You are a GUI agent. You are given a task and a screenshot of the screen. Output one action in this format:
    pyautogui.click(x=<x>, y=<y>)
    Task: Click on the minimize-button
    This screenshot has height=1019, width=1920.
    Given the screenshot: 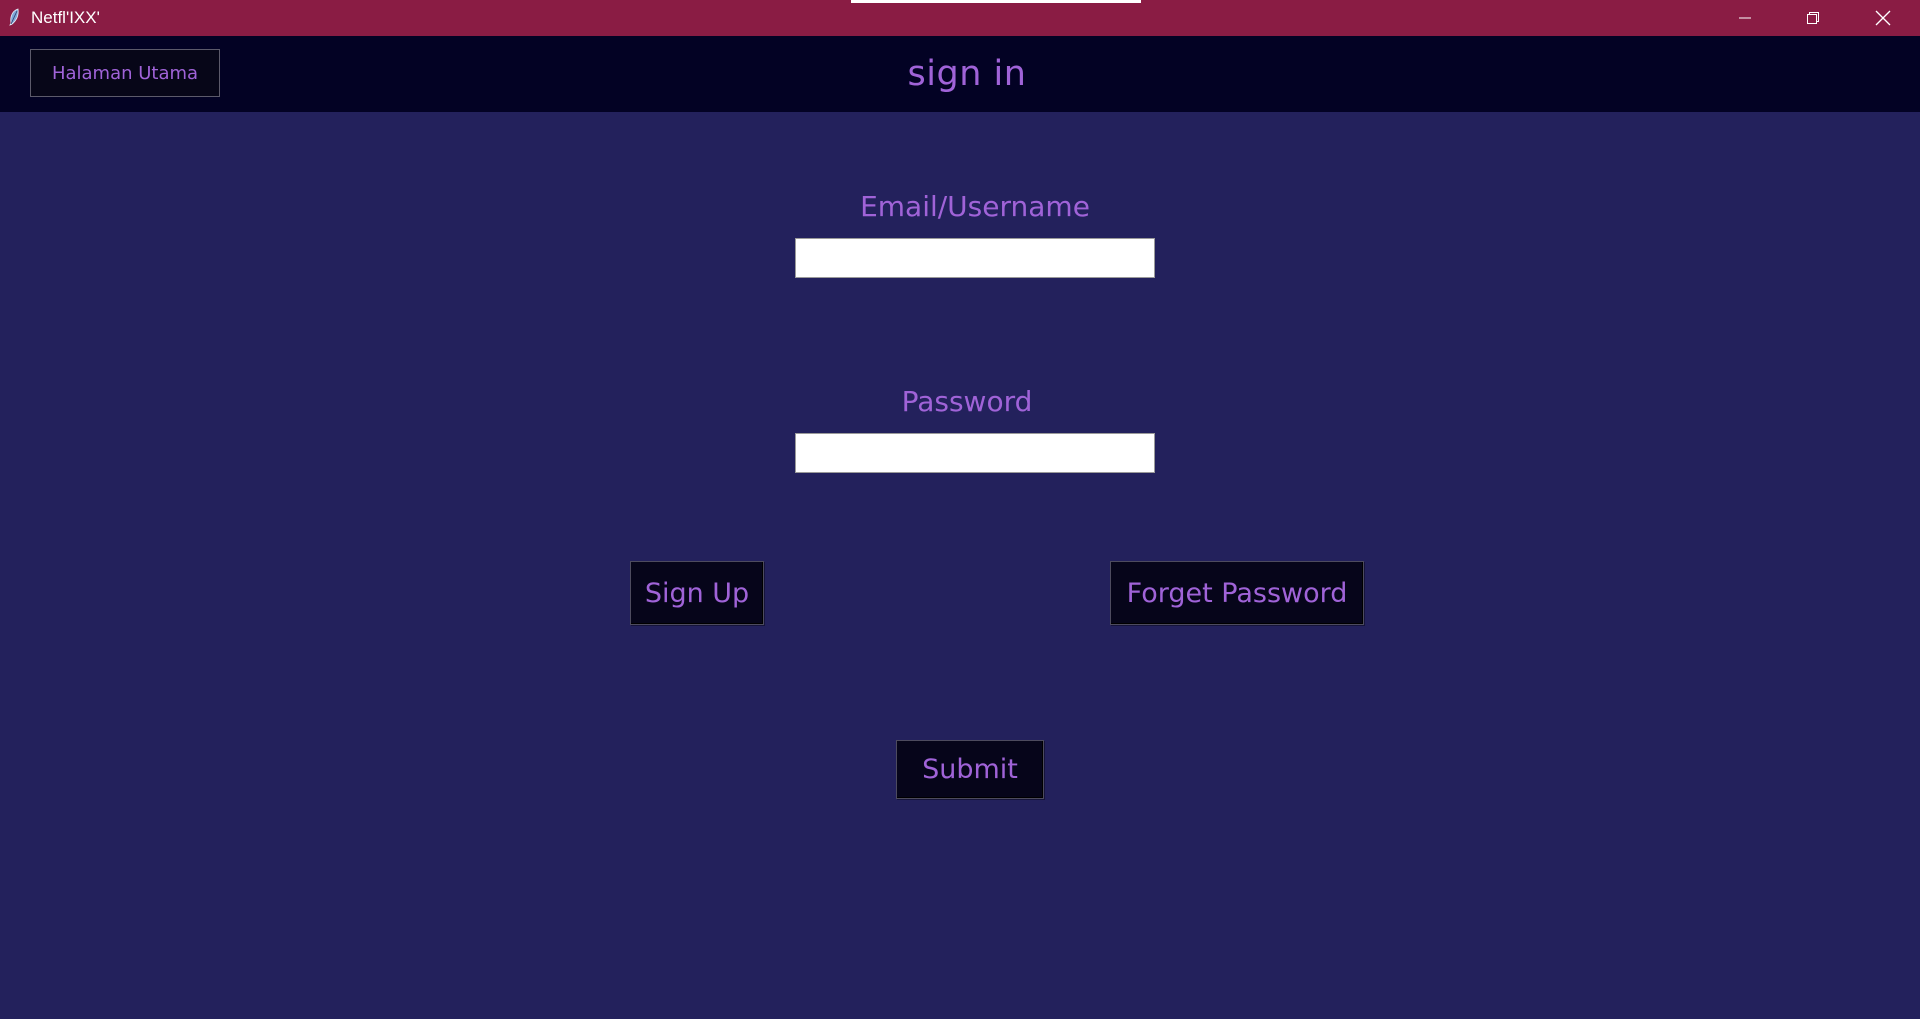 What is the action you would take?
    pyautogui.click(x=1745, y=18)
    